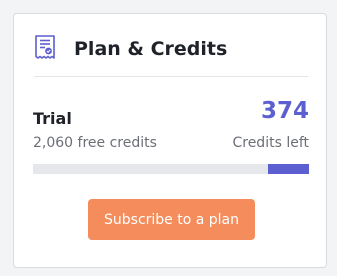 The height and width of the screenshot is (276, 337). What do you see at coordinates (171, 76) in the screenshot?
I see `header-divider` at bounding box center [171, 76].